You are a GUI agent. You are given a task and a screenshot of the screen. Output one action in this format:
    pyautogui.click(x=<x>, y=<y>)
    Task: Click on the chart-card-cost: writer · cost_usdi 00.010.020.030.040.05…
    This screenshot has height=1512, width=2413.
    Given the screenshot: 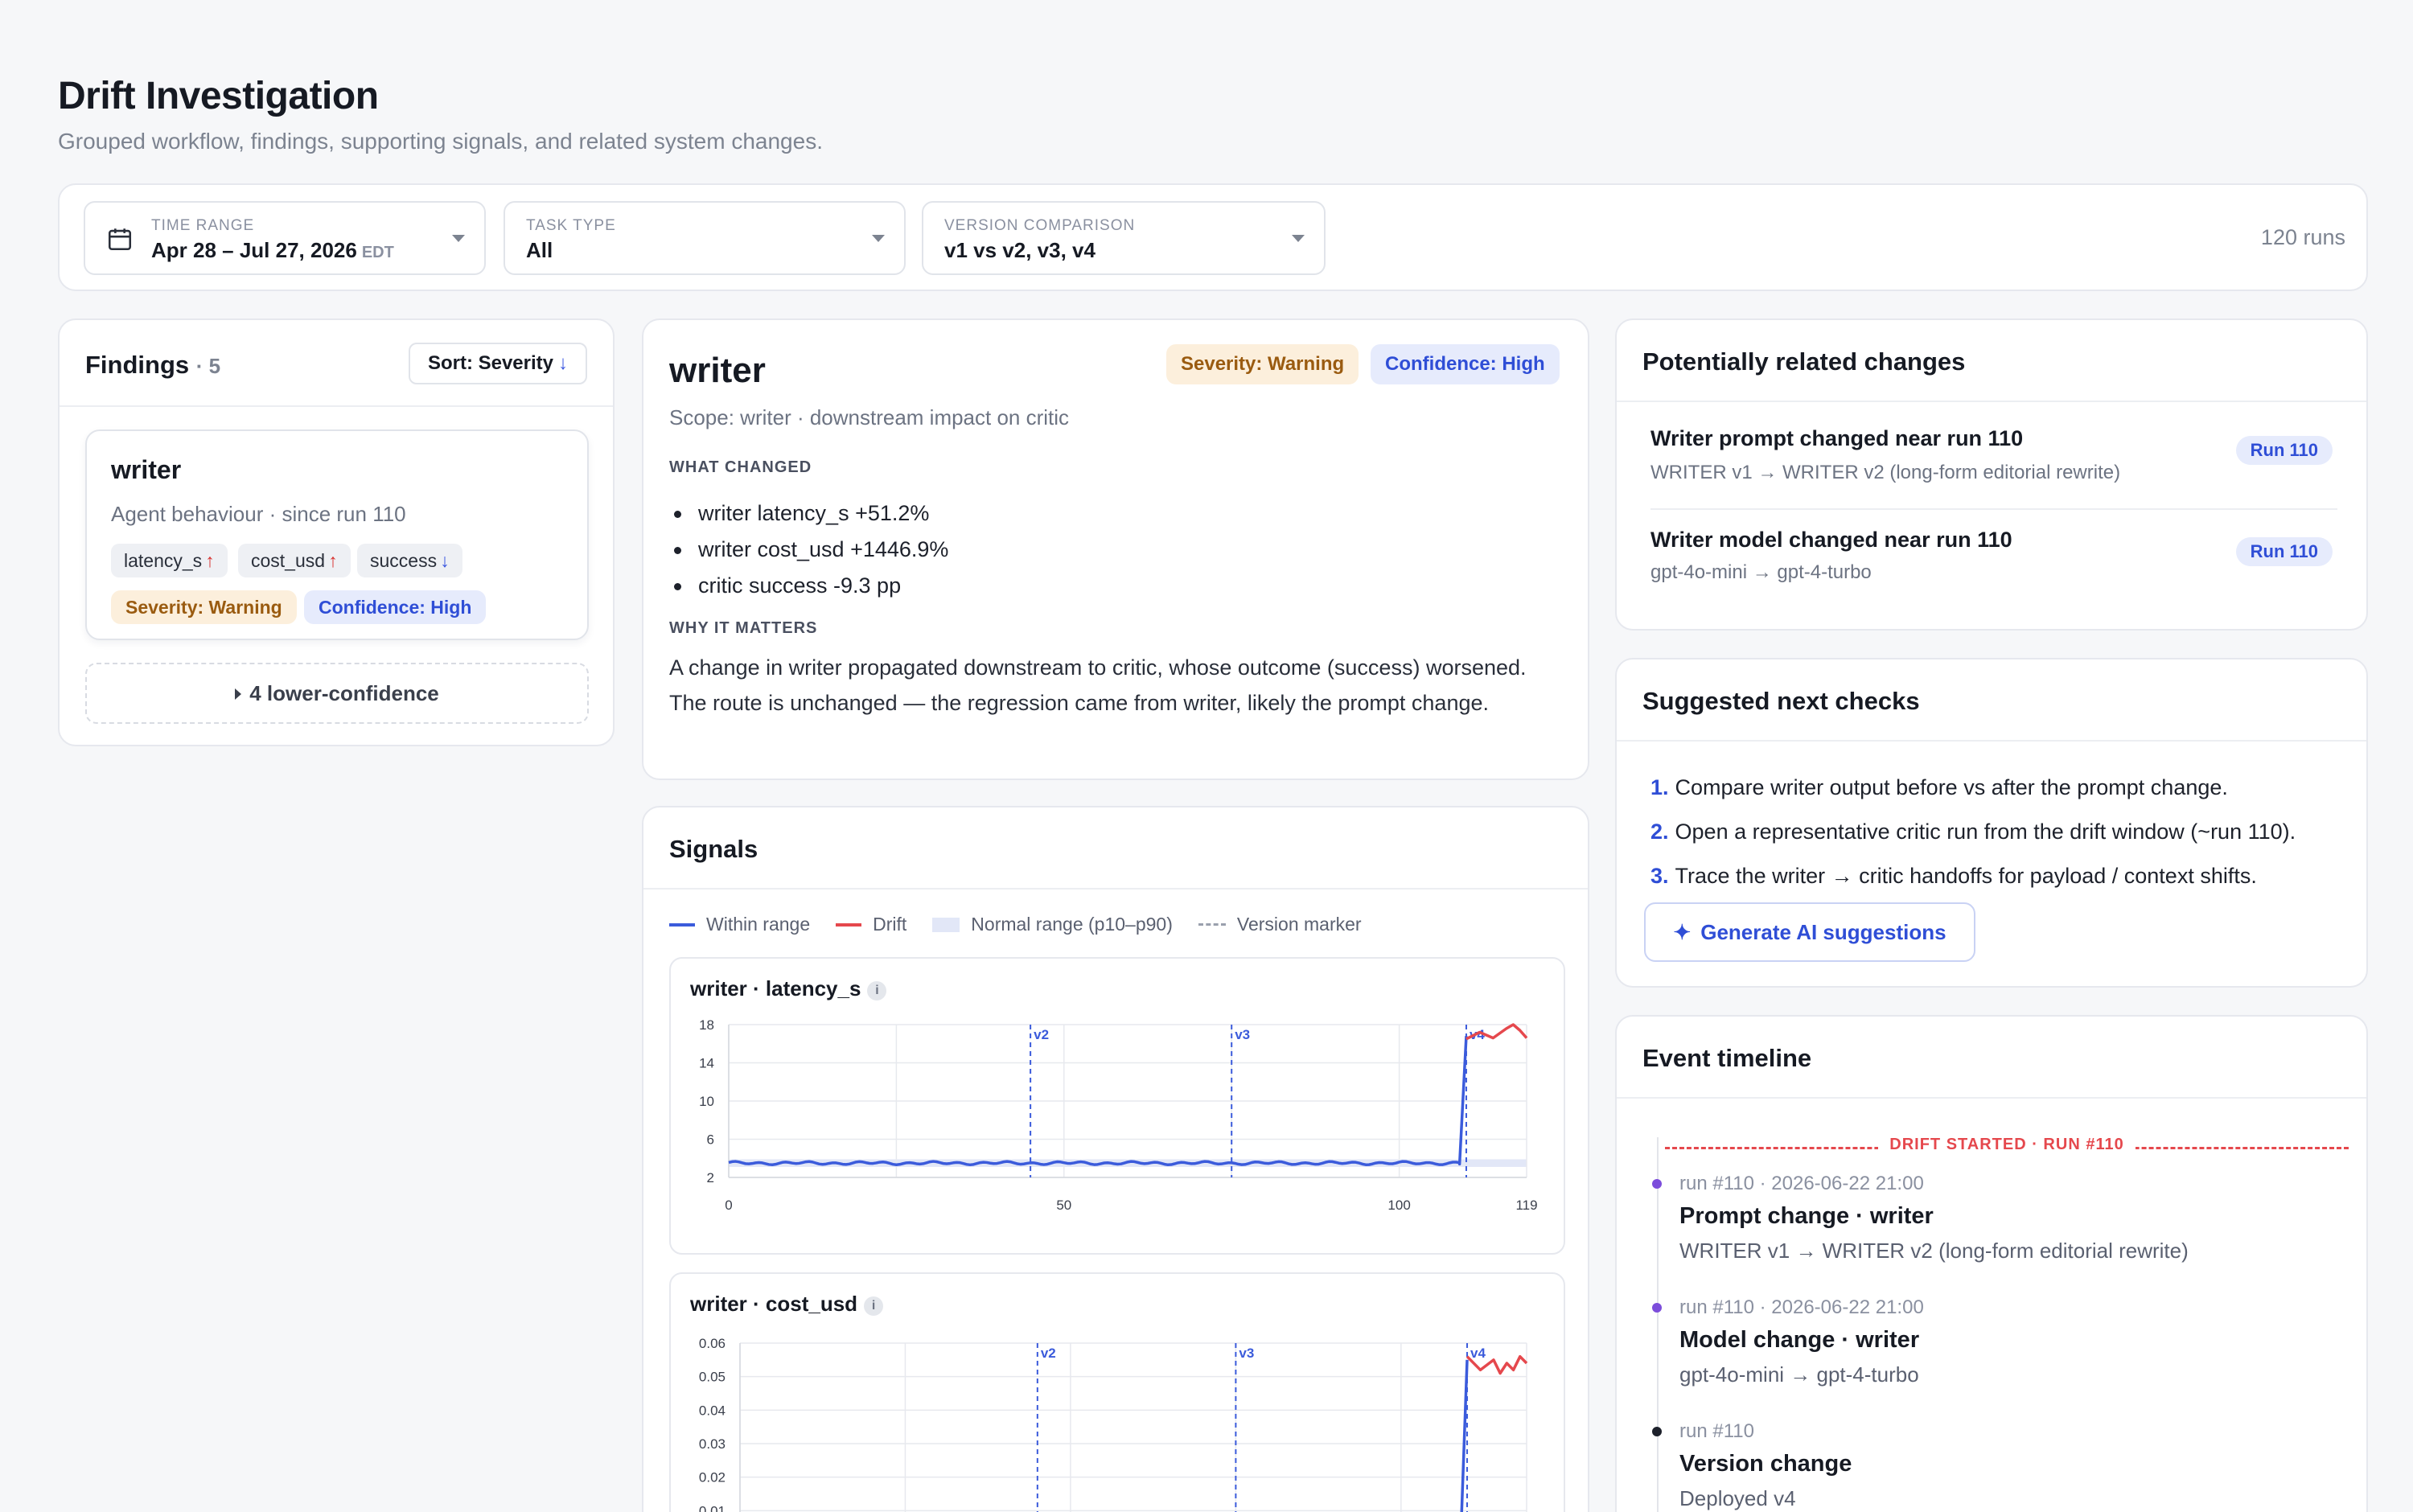 What is the action you would take?
    pyautogui.click(x=1117, y=1392)
    